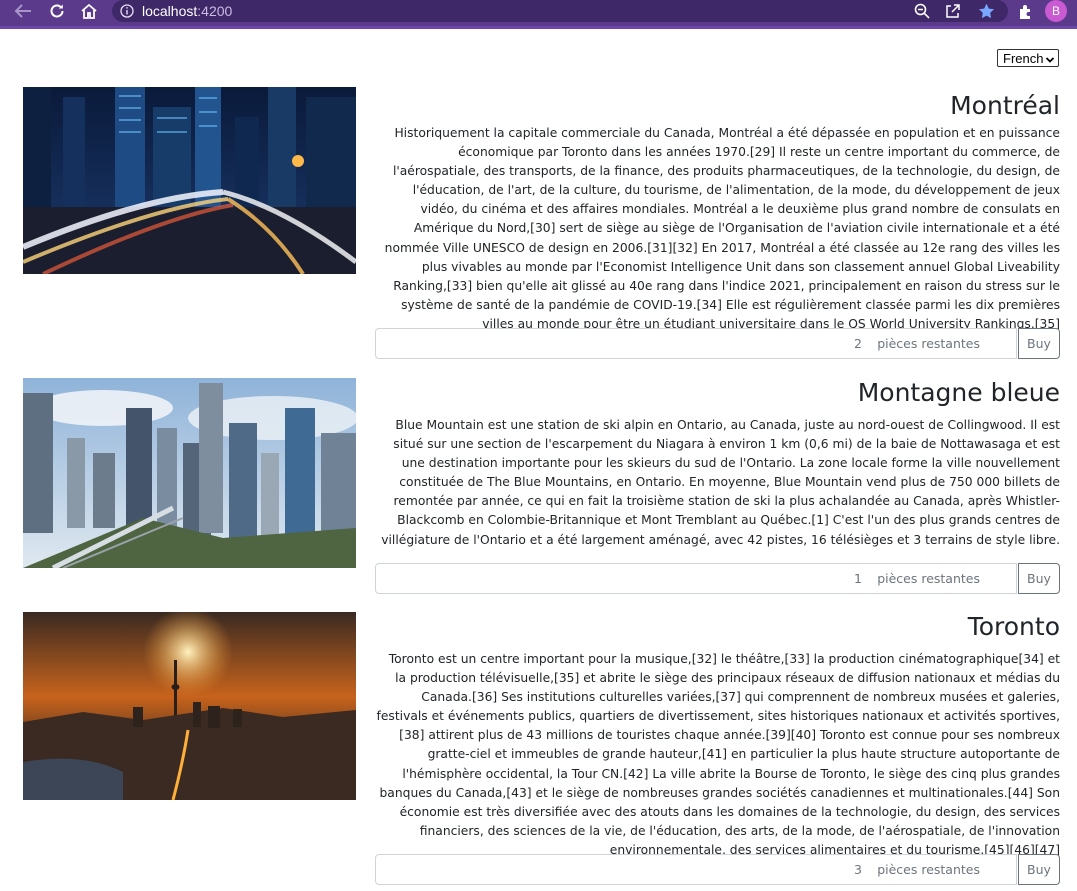 Image resolution: width=1077 pixels, height=891 pixels. Describe the element at coordinates (1013, 626) in the screenshot. I see `city-title: Toronto` at that location.